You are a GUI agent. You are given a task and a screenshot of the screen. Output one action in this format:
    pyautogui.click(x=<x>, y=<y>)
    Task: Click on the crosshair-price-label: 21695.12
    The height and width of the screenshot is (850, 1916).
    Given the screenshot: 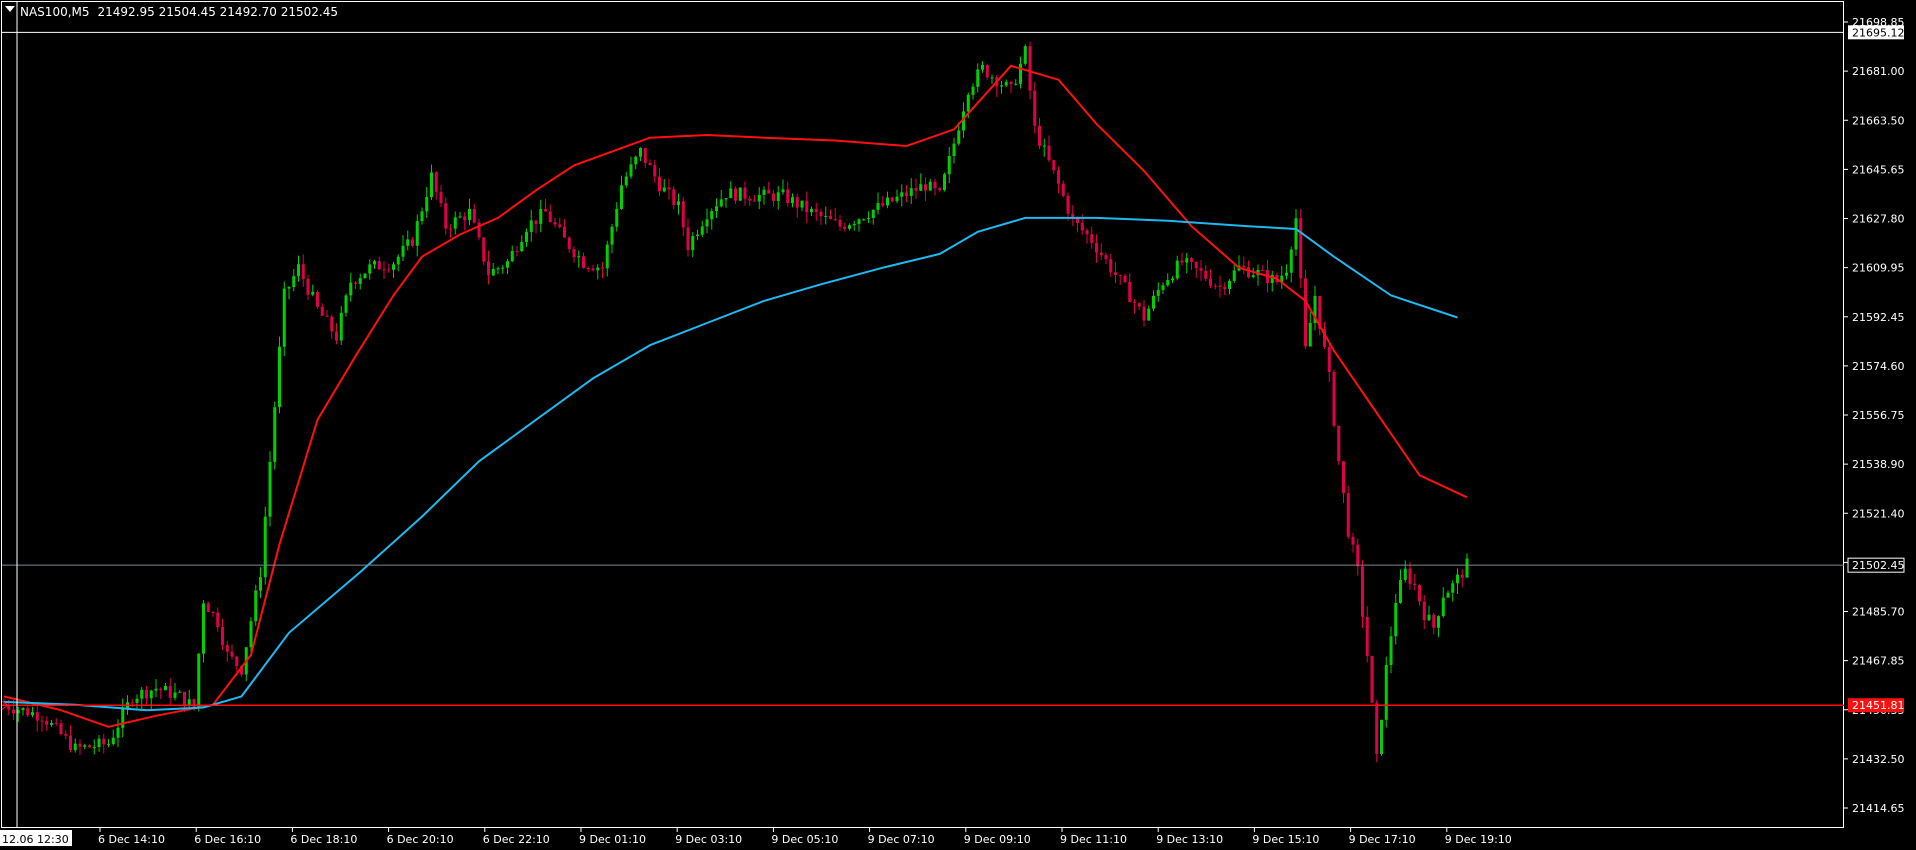 What is the action you would take?
    pyautogui.click(x=1878, y=32)
    